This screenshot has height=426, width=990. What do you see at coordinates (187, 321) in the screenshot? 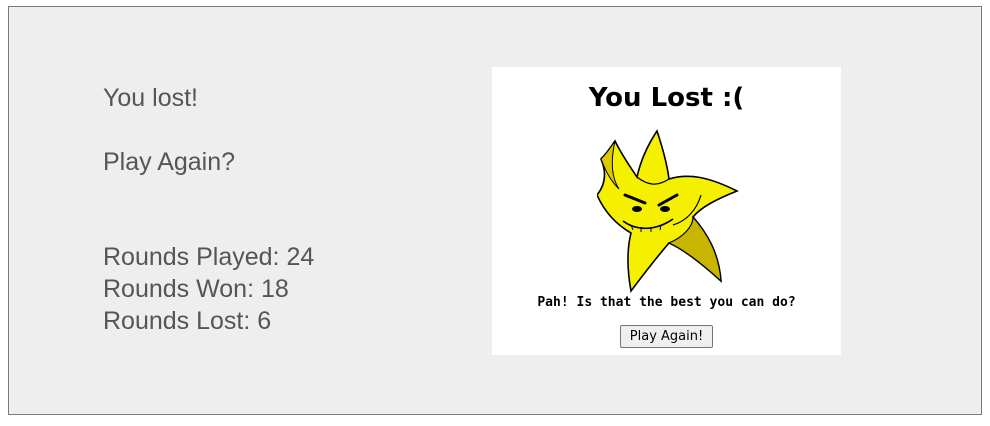
I see `rounds-lost-stat: Rounds Lost: 6` at bounding box center [187, 321].